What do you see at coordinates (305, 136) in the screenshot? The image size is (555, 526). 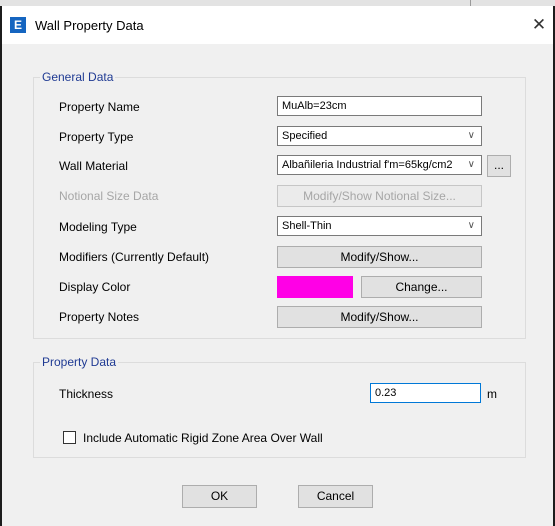 I see `property-type-value: Specified` at bounding box center [305, 136].